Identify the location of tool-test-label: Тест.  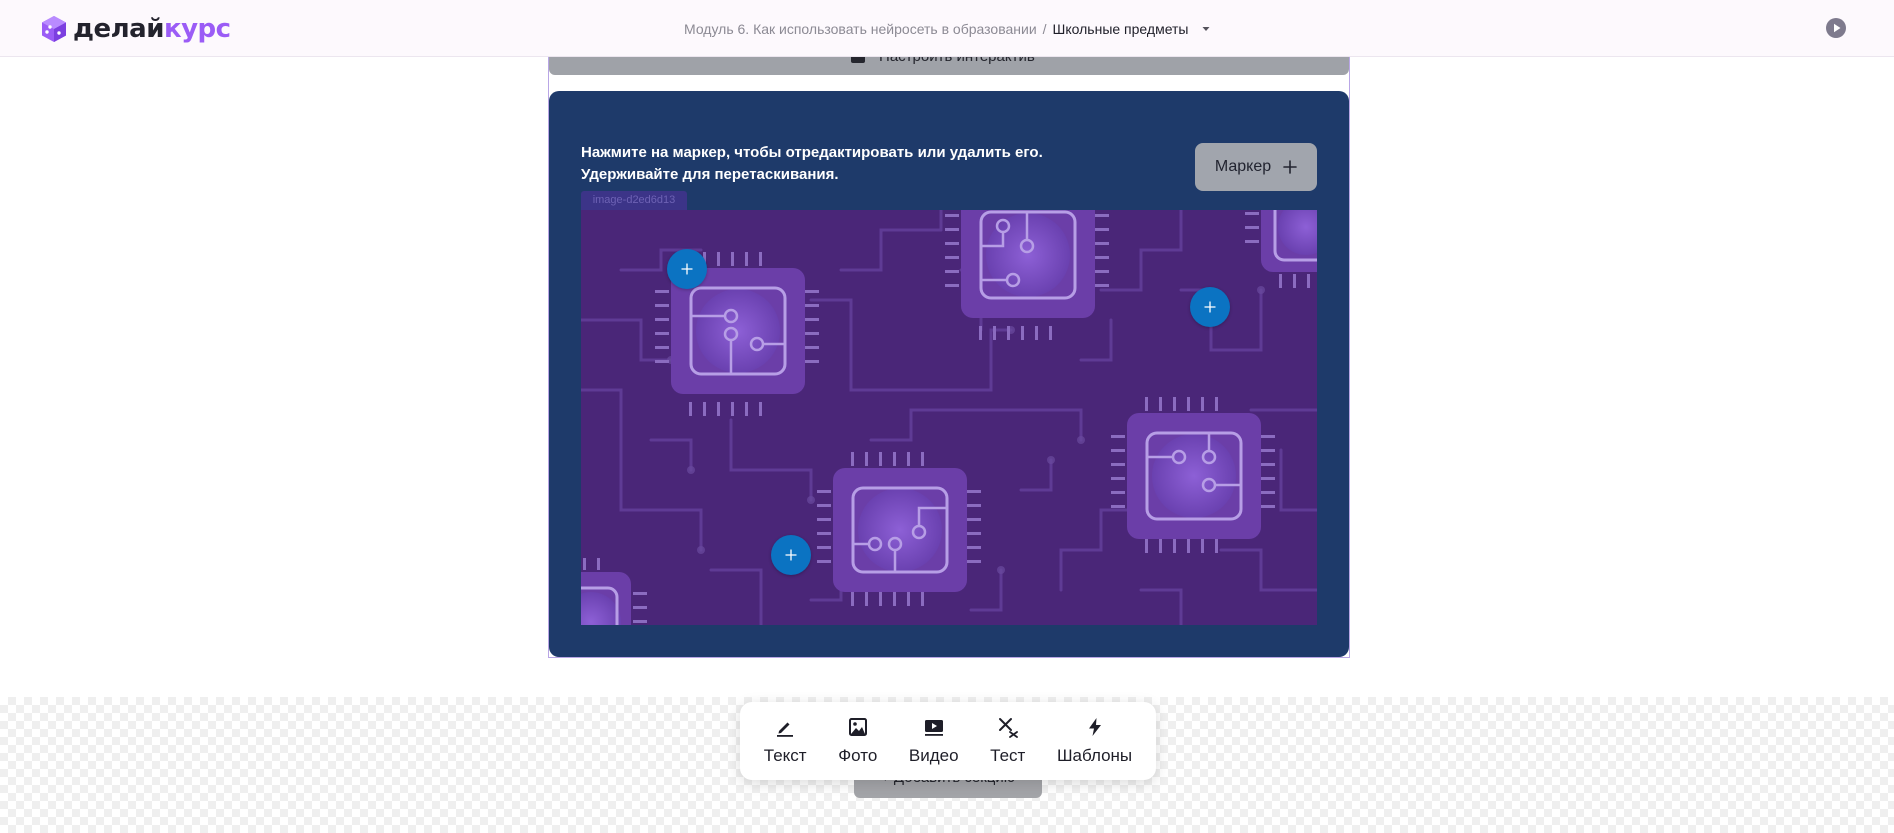
(1008, 755).